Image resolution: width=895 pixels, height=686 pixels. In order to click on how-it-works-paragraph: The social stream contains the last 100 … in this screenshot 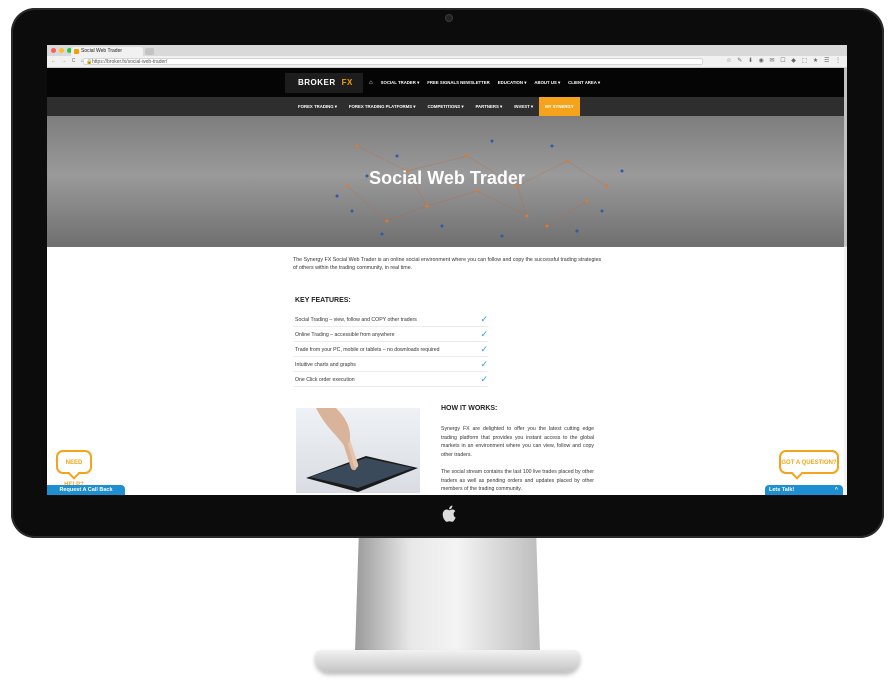, I will do `click(517, 481)`.